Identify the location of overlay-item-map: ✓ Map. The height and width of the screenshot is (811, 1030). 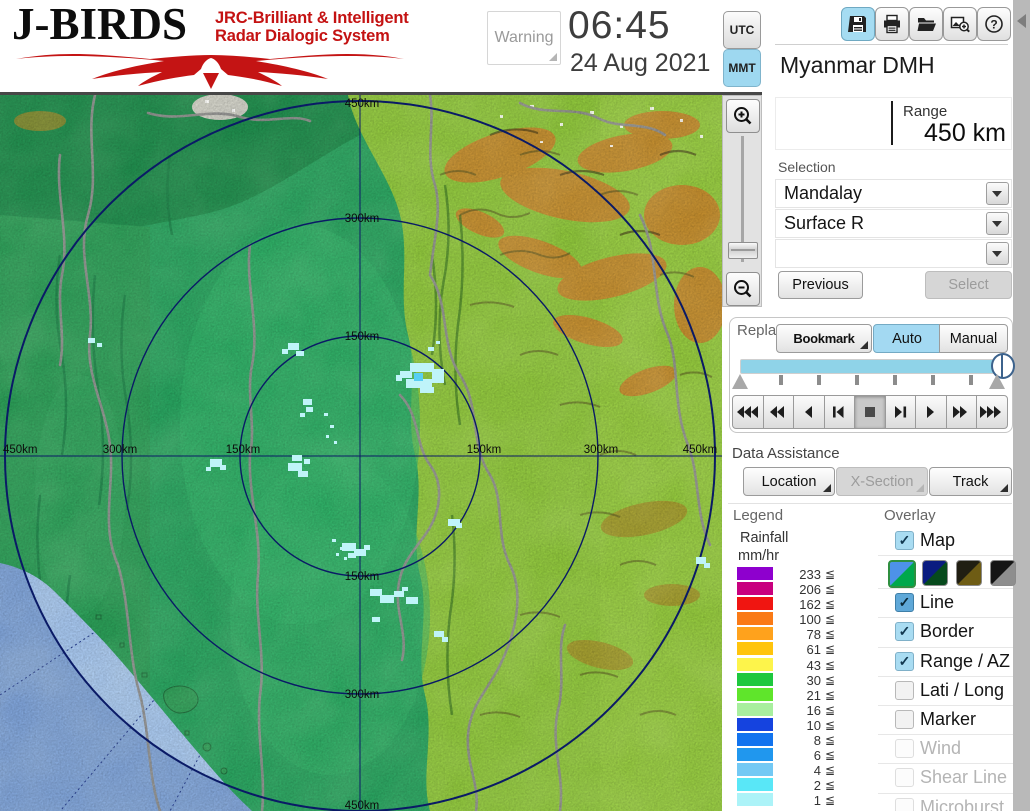
(945, 542).